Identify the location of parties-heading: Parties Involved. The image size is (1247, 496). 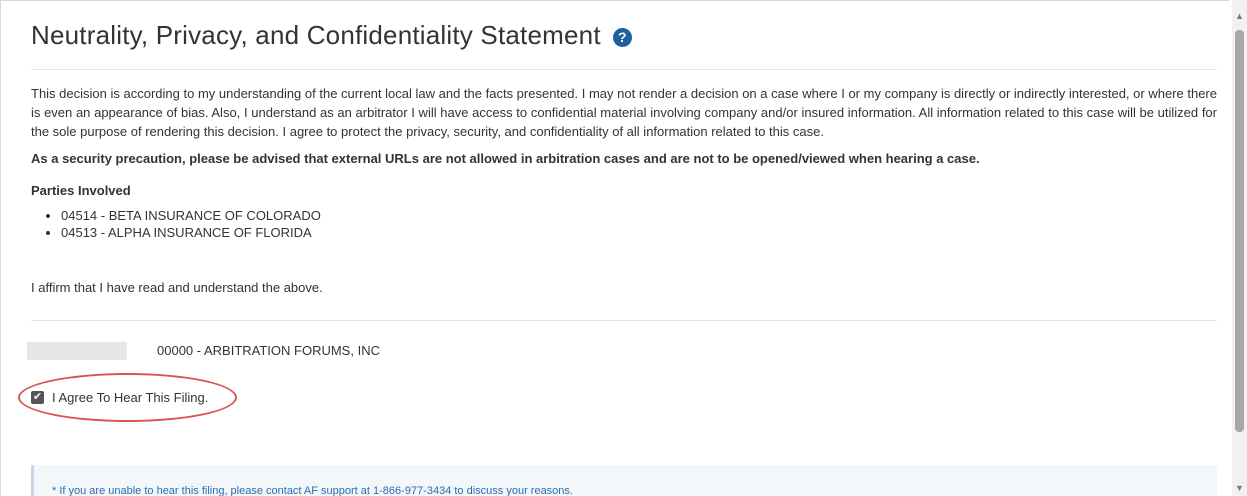
(81, 190).